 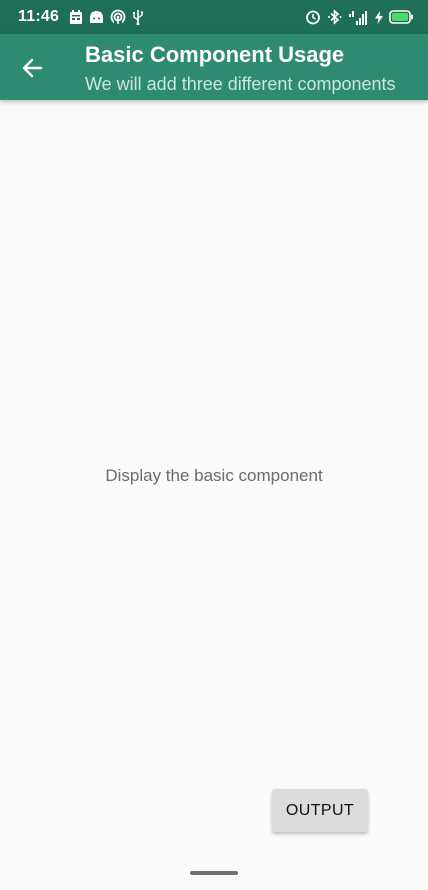 I want to click on bluetooth-icon, so click(x=335, y=17).